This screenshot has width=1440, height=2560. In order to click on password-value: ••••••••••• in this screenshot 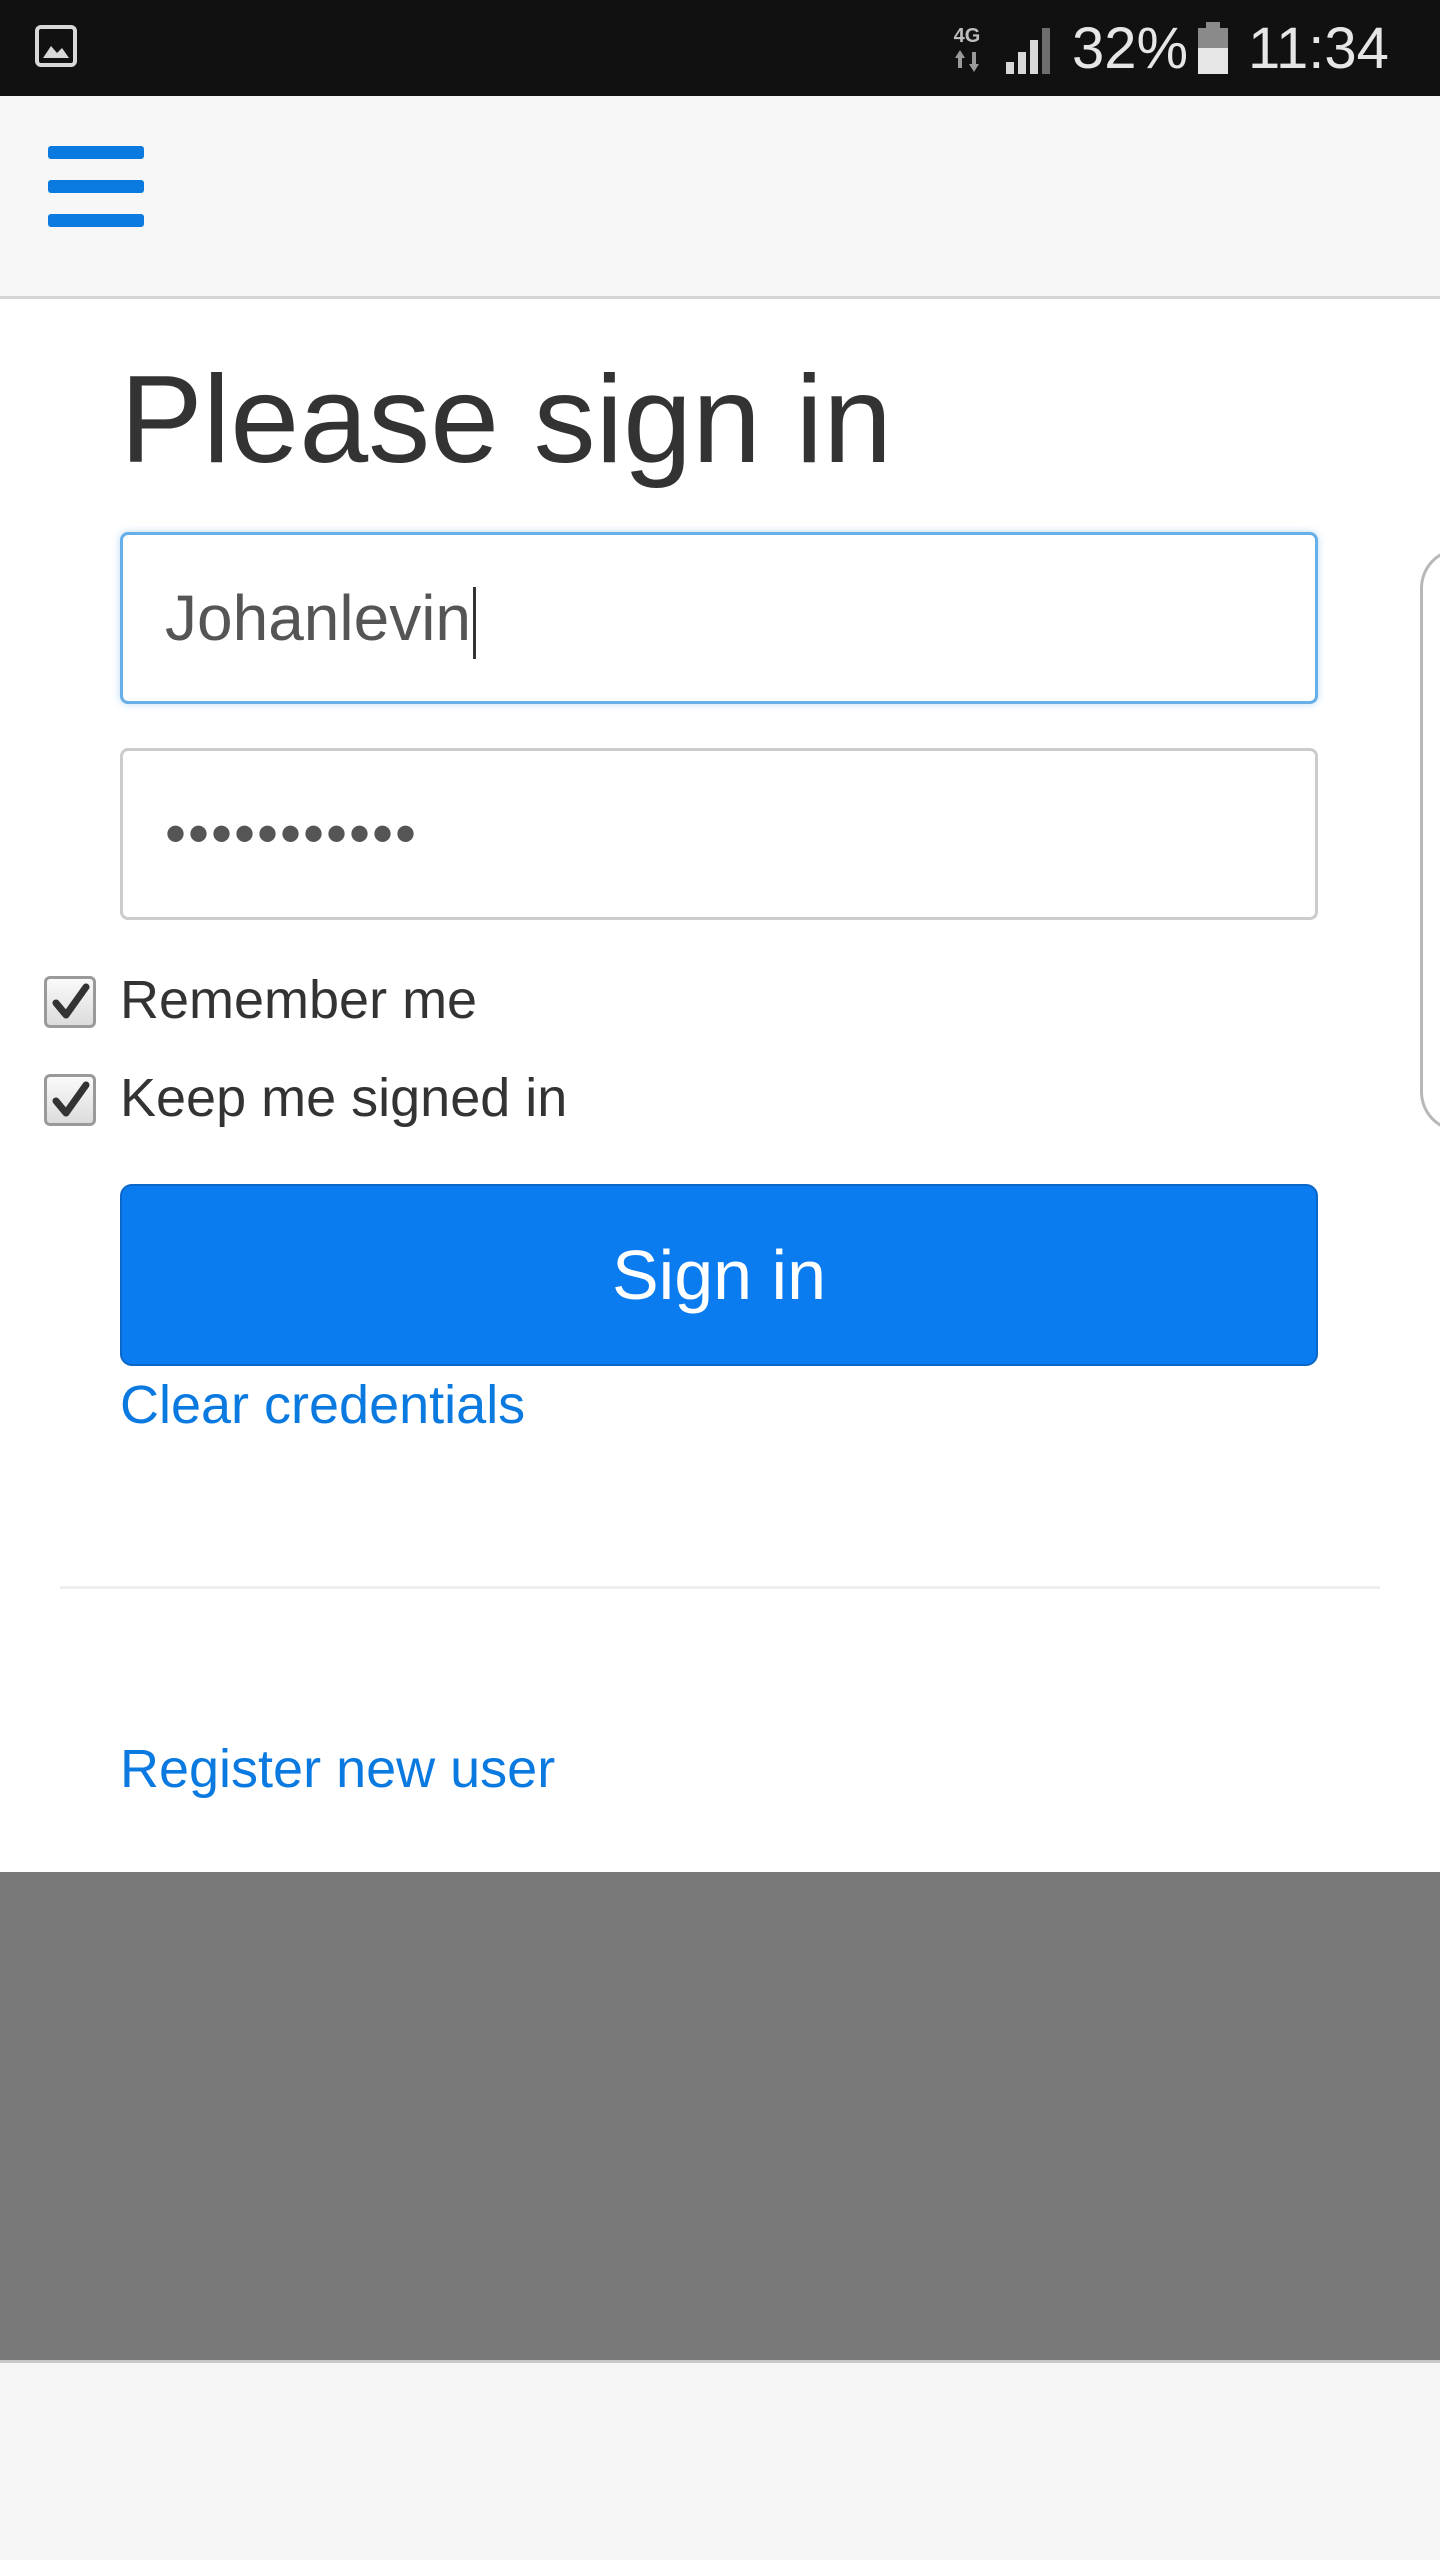, I will do `click(292, 833)`.